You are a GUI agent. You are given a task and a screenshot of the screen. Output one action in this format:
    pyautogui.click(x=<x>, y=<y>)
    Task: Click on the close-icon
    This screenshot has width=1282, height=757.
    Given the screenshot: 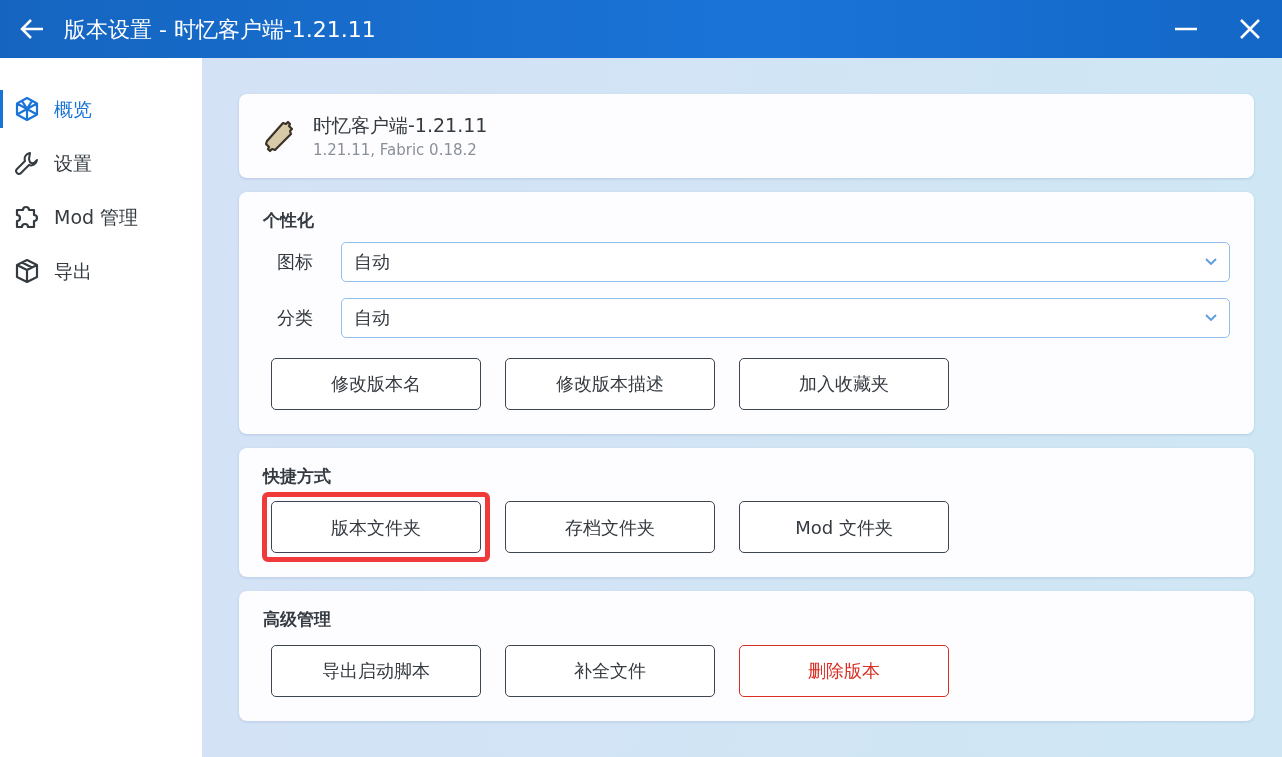 What is the action you would take?
    pyautogui.click(x=1250, y=29)
    